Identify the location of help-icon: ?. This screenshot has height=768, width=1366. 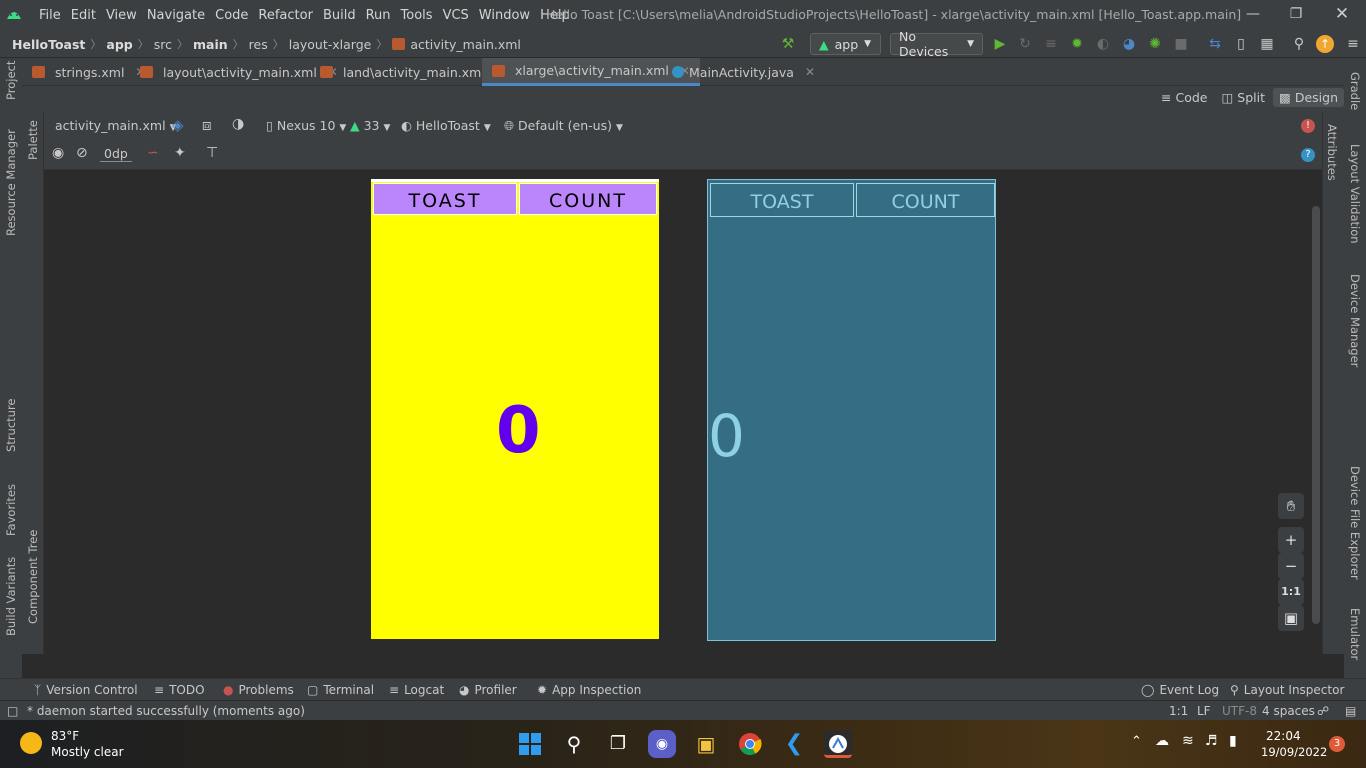
(1308, 155).